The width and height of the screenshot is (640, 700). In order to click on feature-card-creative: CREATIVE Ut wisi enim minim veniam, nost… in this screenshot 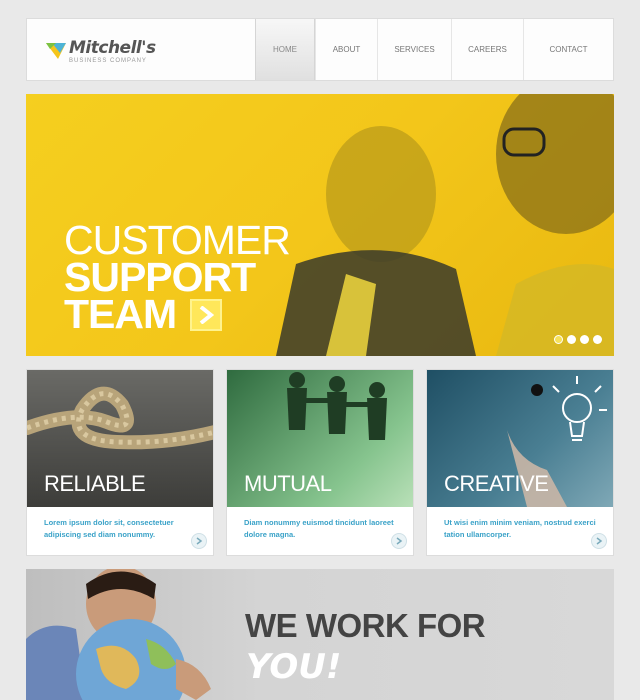, I will do `click(520, 462)`.